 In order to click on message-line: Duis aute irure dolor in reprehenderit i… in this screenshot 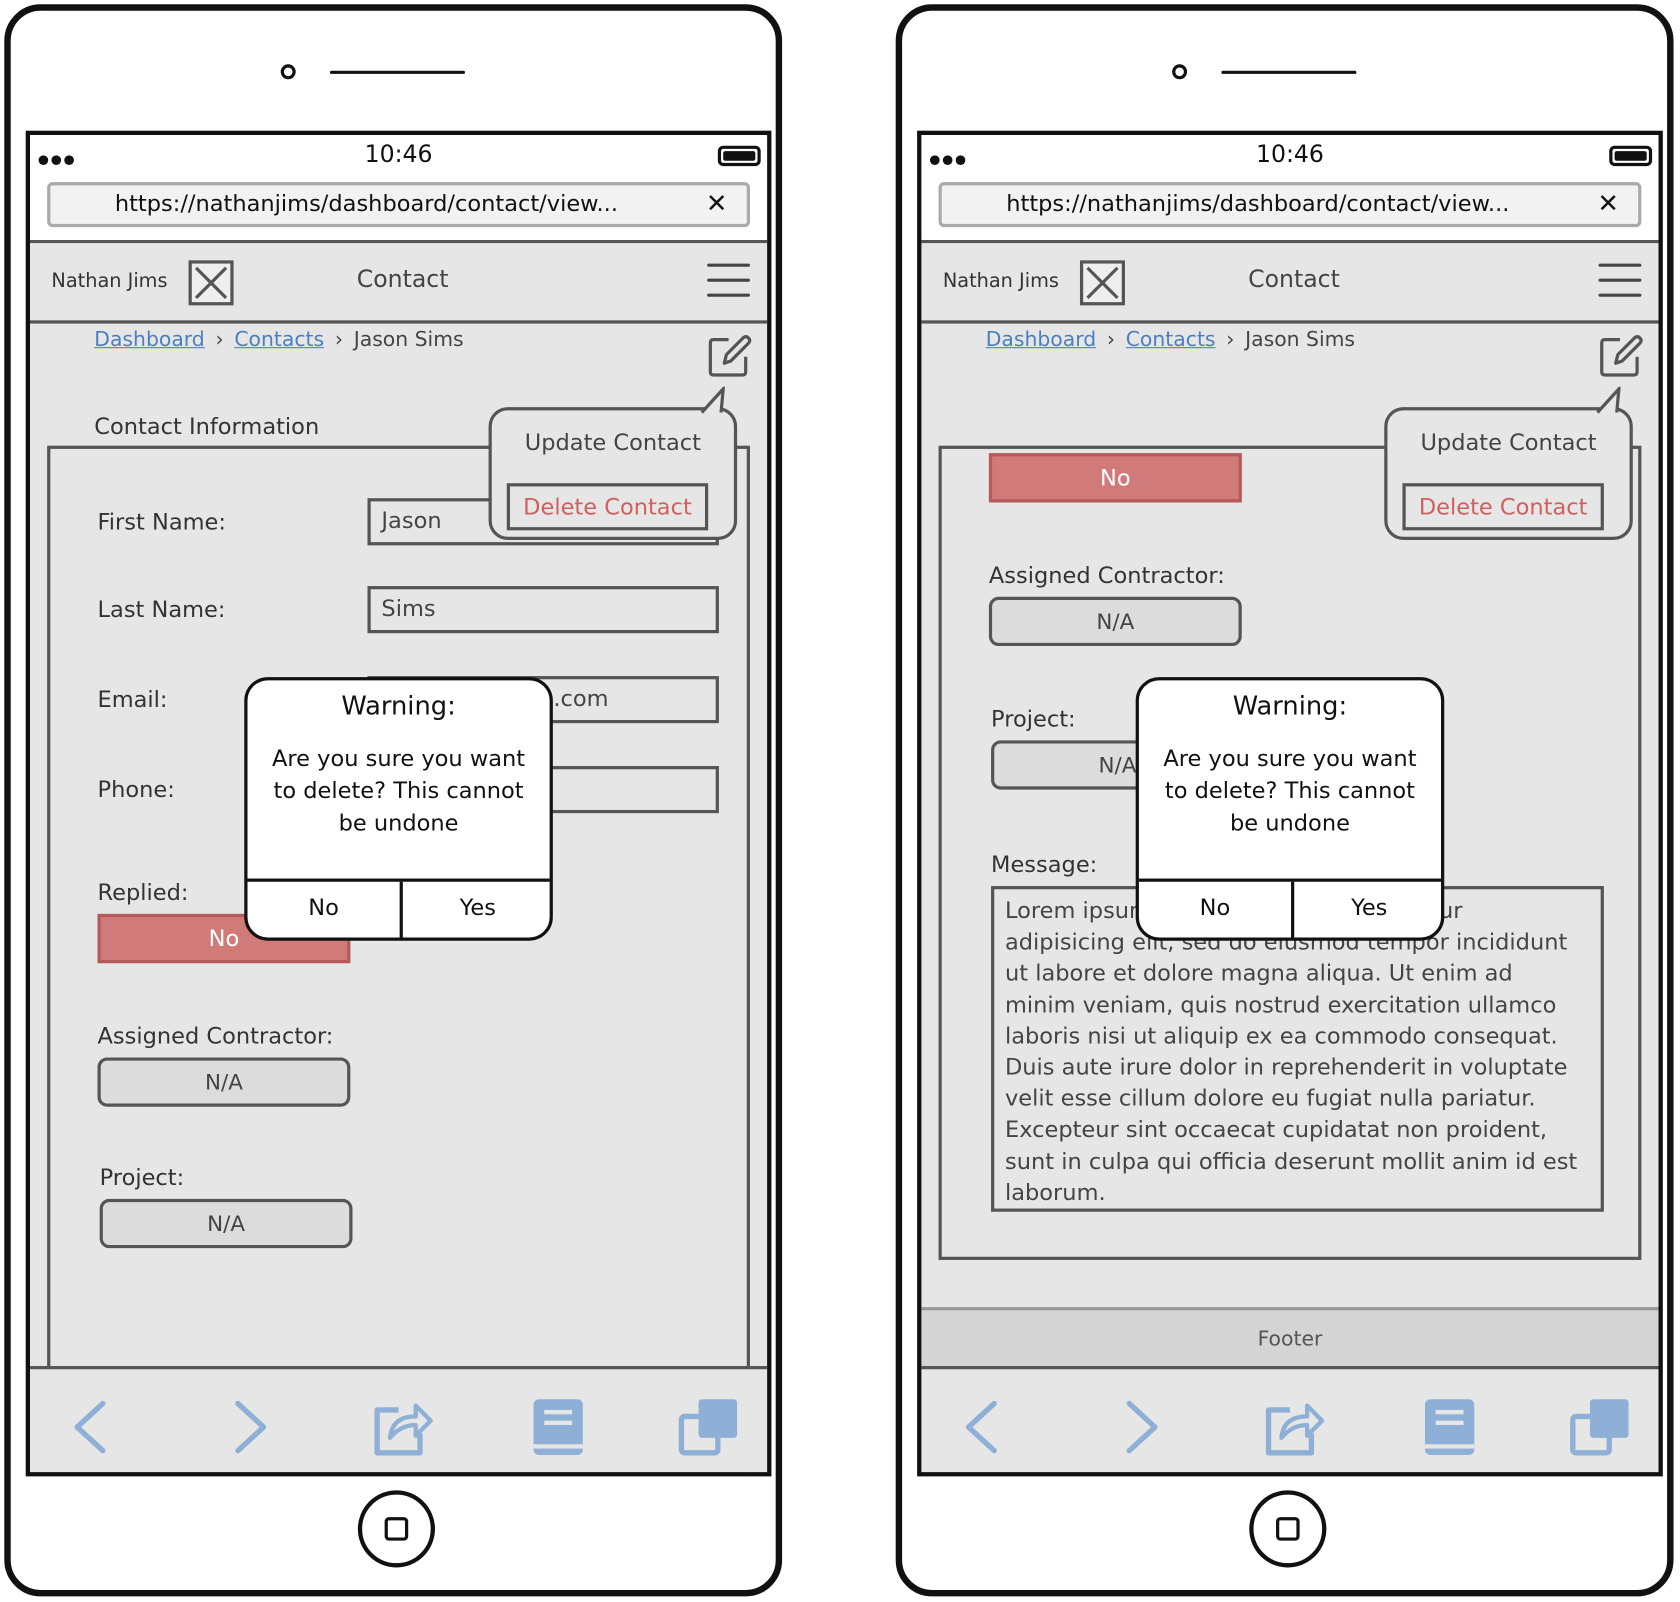, I will do `click(1286, 1067)`.